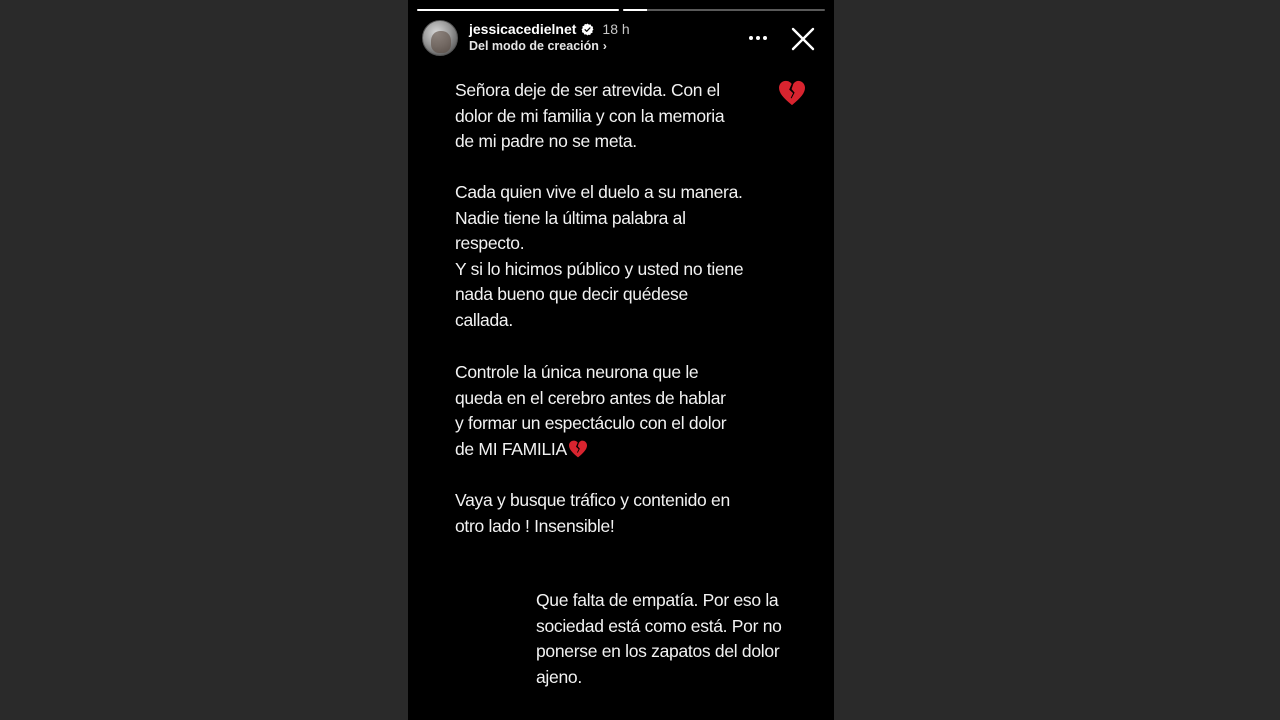 The height and width of the screenshot is (720, 1280). What do you see at coordinates (590, 115) in the screenshot?
I see `text-line: dolor de mi familia y con la memoria` at bounding box center [590, 115].